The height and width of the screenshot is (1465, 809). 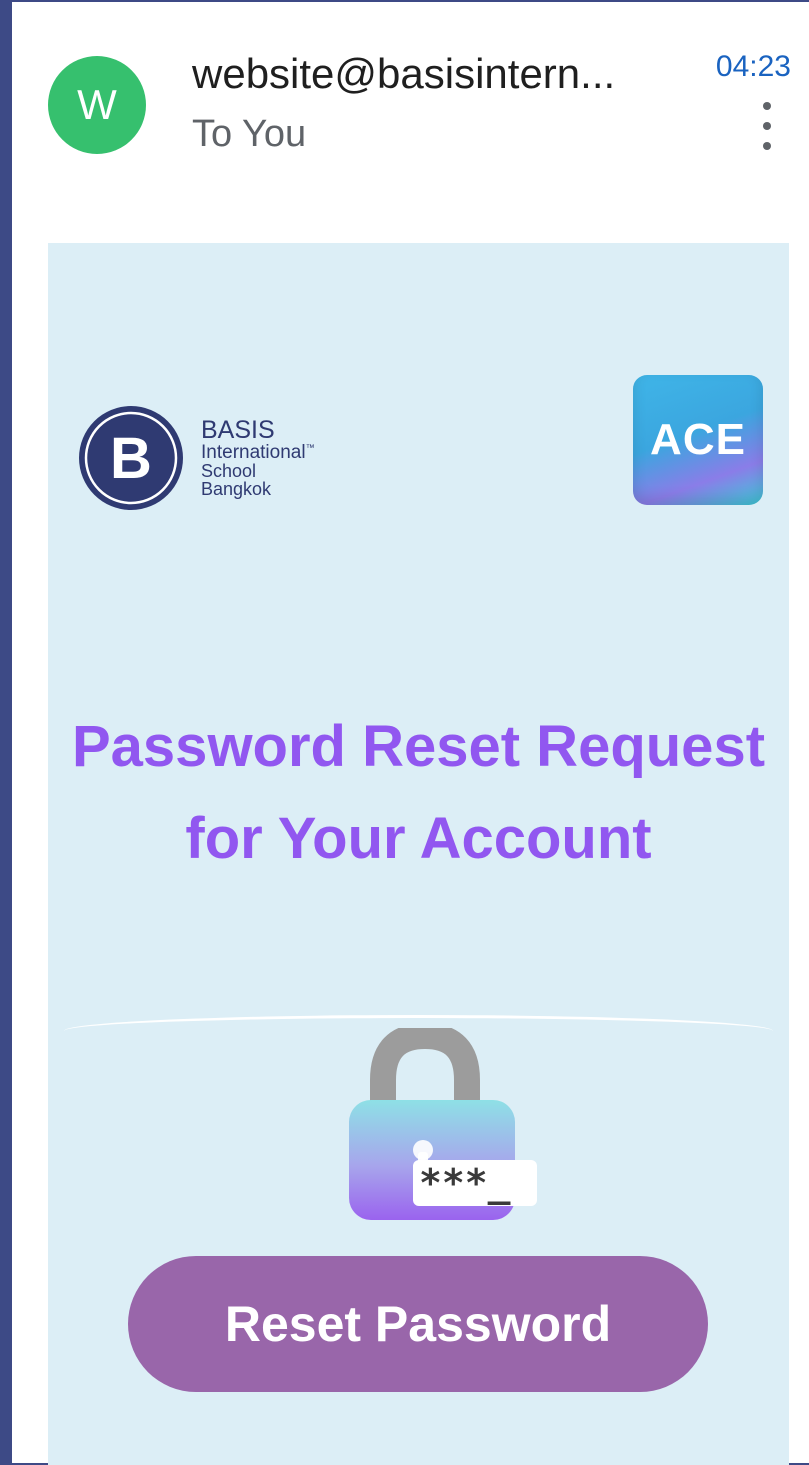 I want to click on basis-line-1: BASIS, so click(x=238, y=430).